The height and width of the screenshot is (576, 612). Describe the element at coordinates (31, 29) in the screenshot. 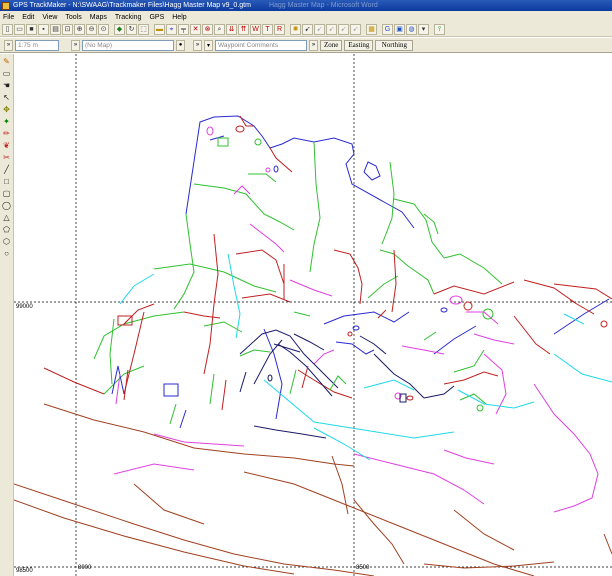

I see `save-icon: ■` at that location.